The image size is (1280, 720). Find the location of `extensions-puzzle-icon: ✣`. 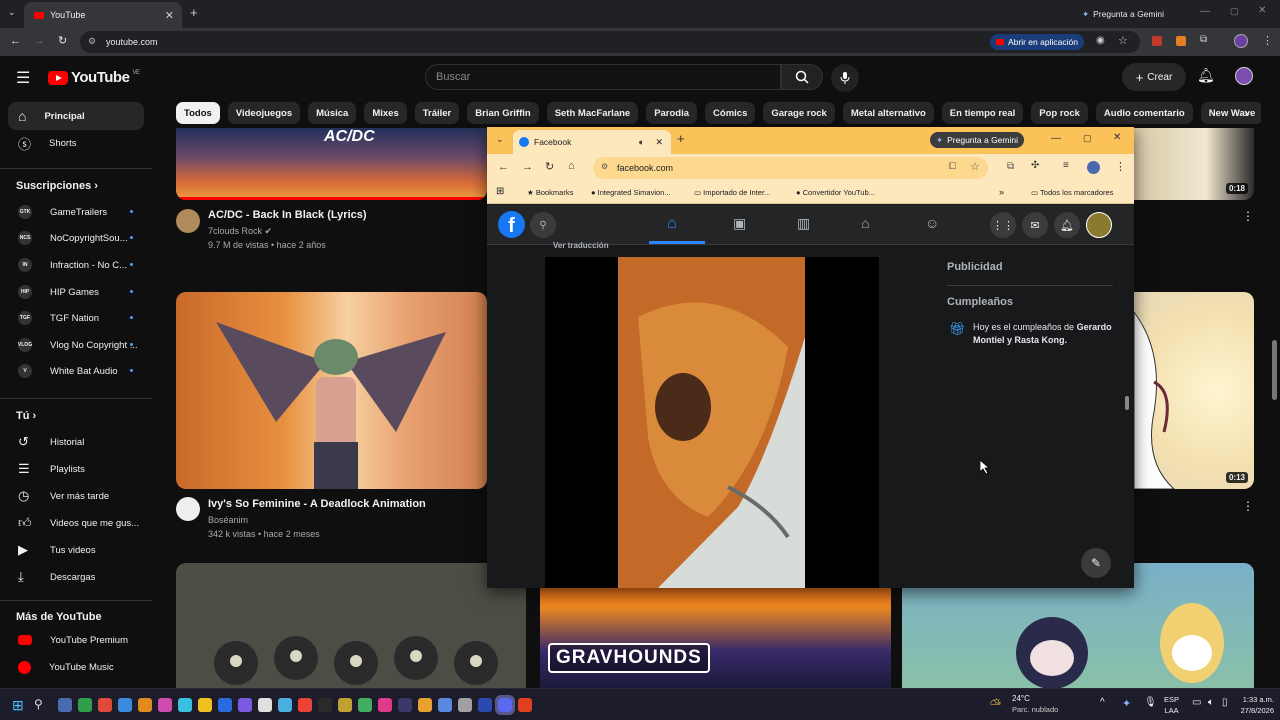

extensions-puzzle-icon: ✣ is located at coordinates (1035, 165).